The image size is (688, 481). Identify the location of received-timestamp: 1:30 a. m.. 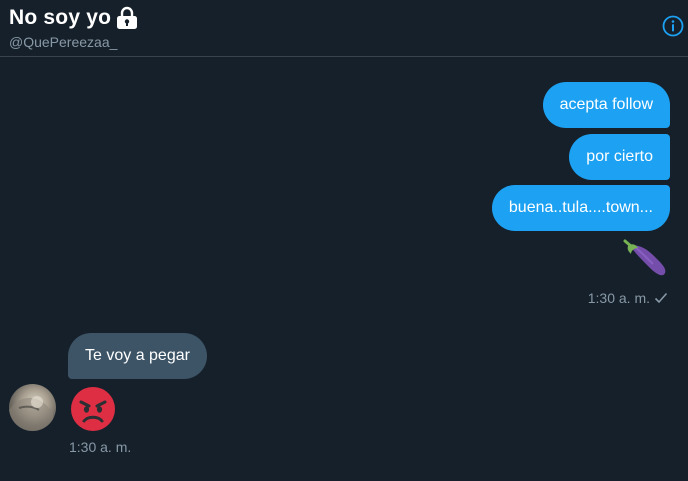
(100, 447).